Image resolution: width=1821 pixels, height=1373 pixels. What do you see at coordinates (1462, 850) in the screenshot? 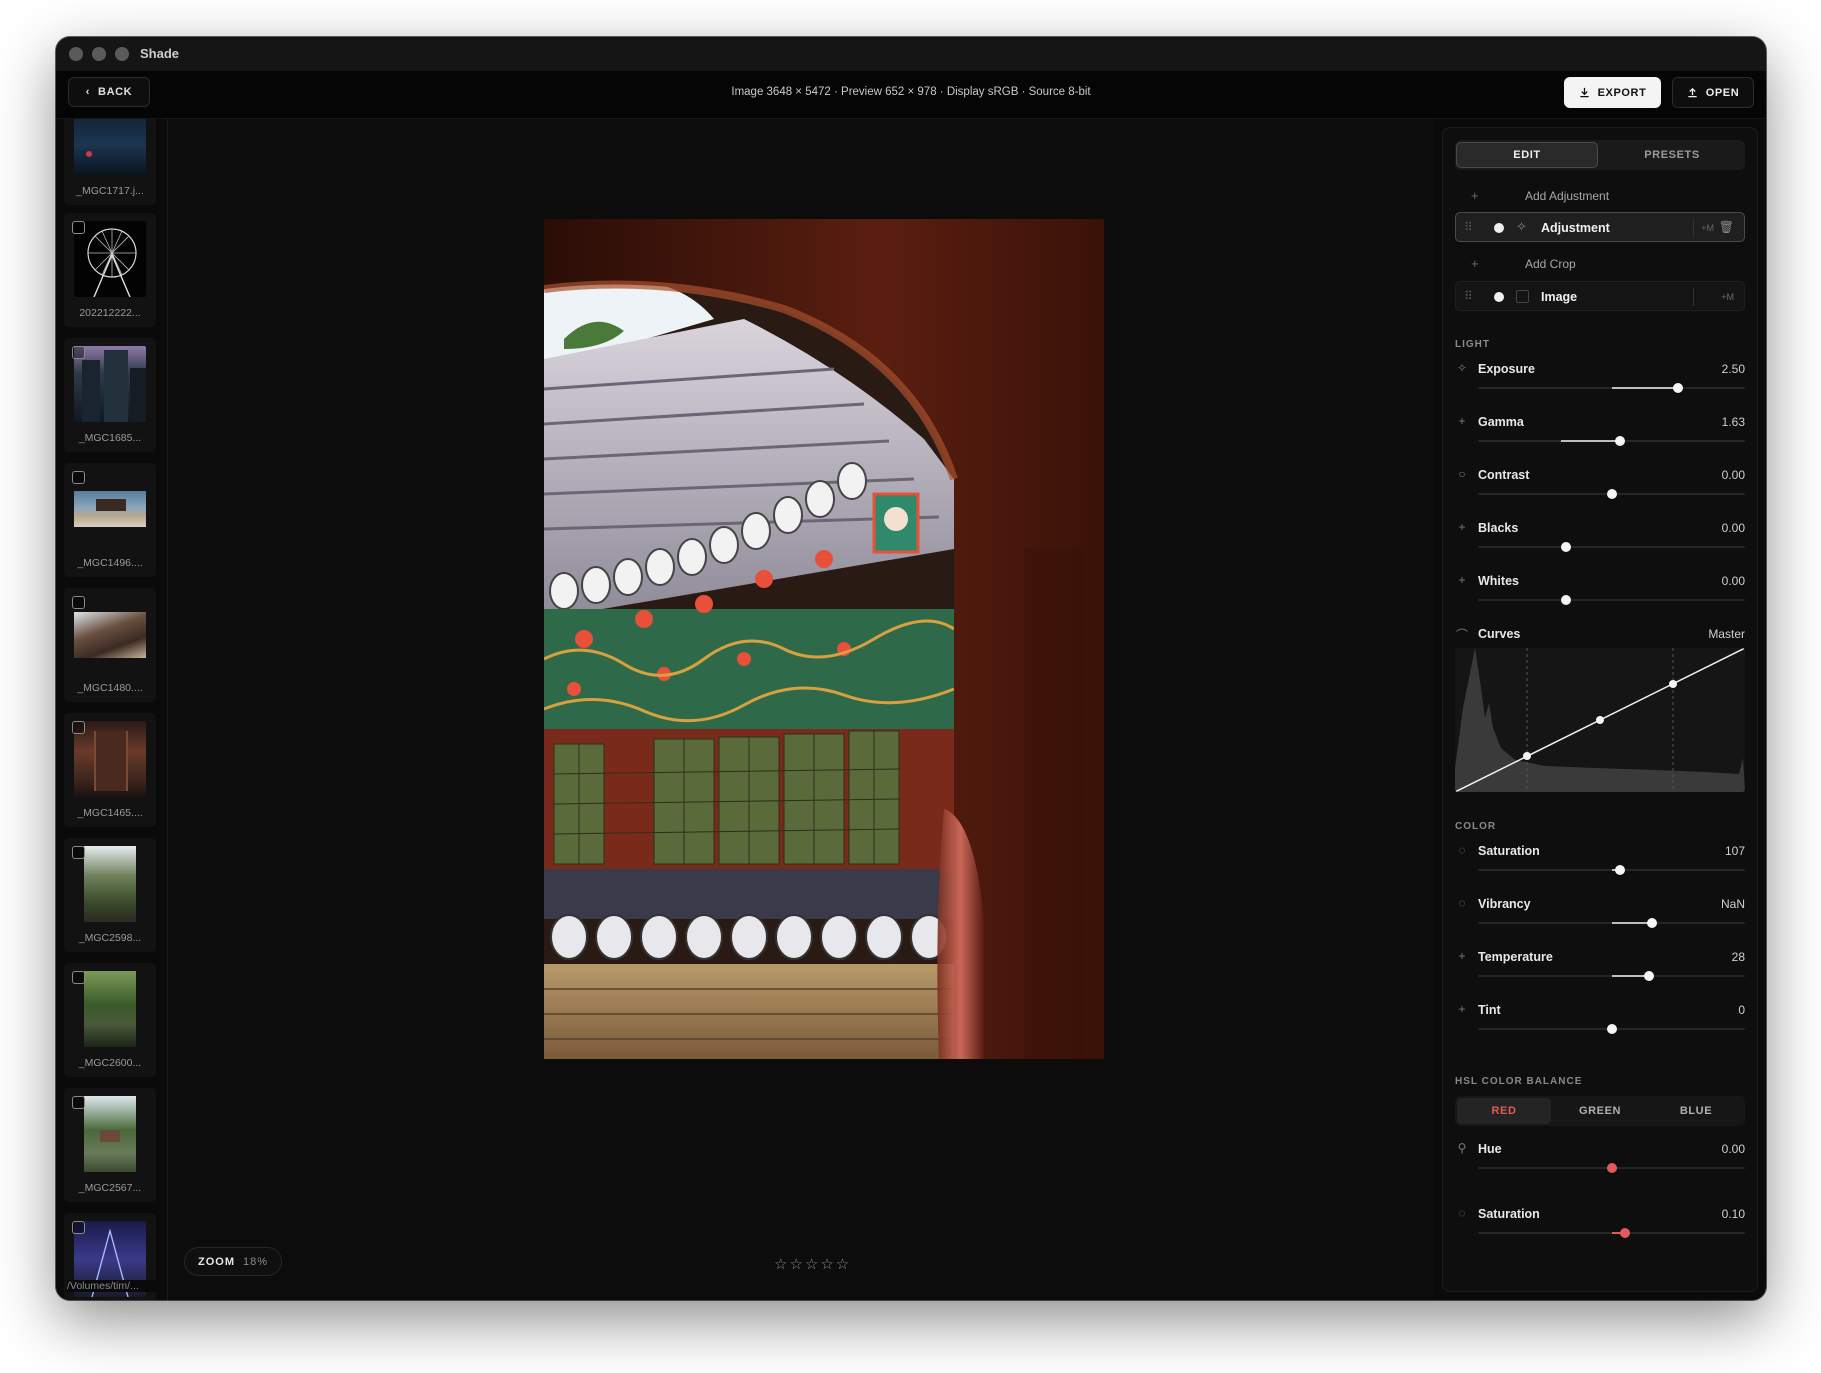
I see `droplet-icon: ◌` at bounding box center [1462, 850].